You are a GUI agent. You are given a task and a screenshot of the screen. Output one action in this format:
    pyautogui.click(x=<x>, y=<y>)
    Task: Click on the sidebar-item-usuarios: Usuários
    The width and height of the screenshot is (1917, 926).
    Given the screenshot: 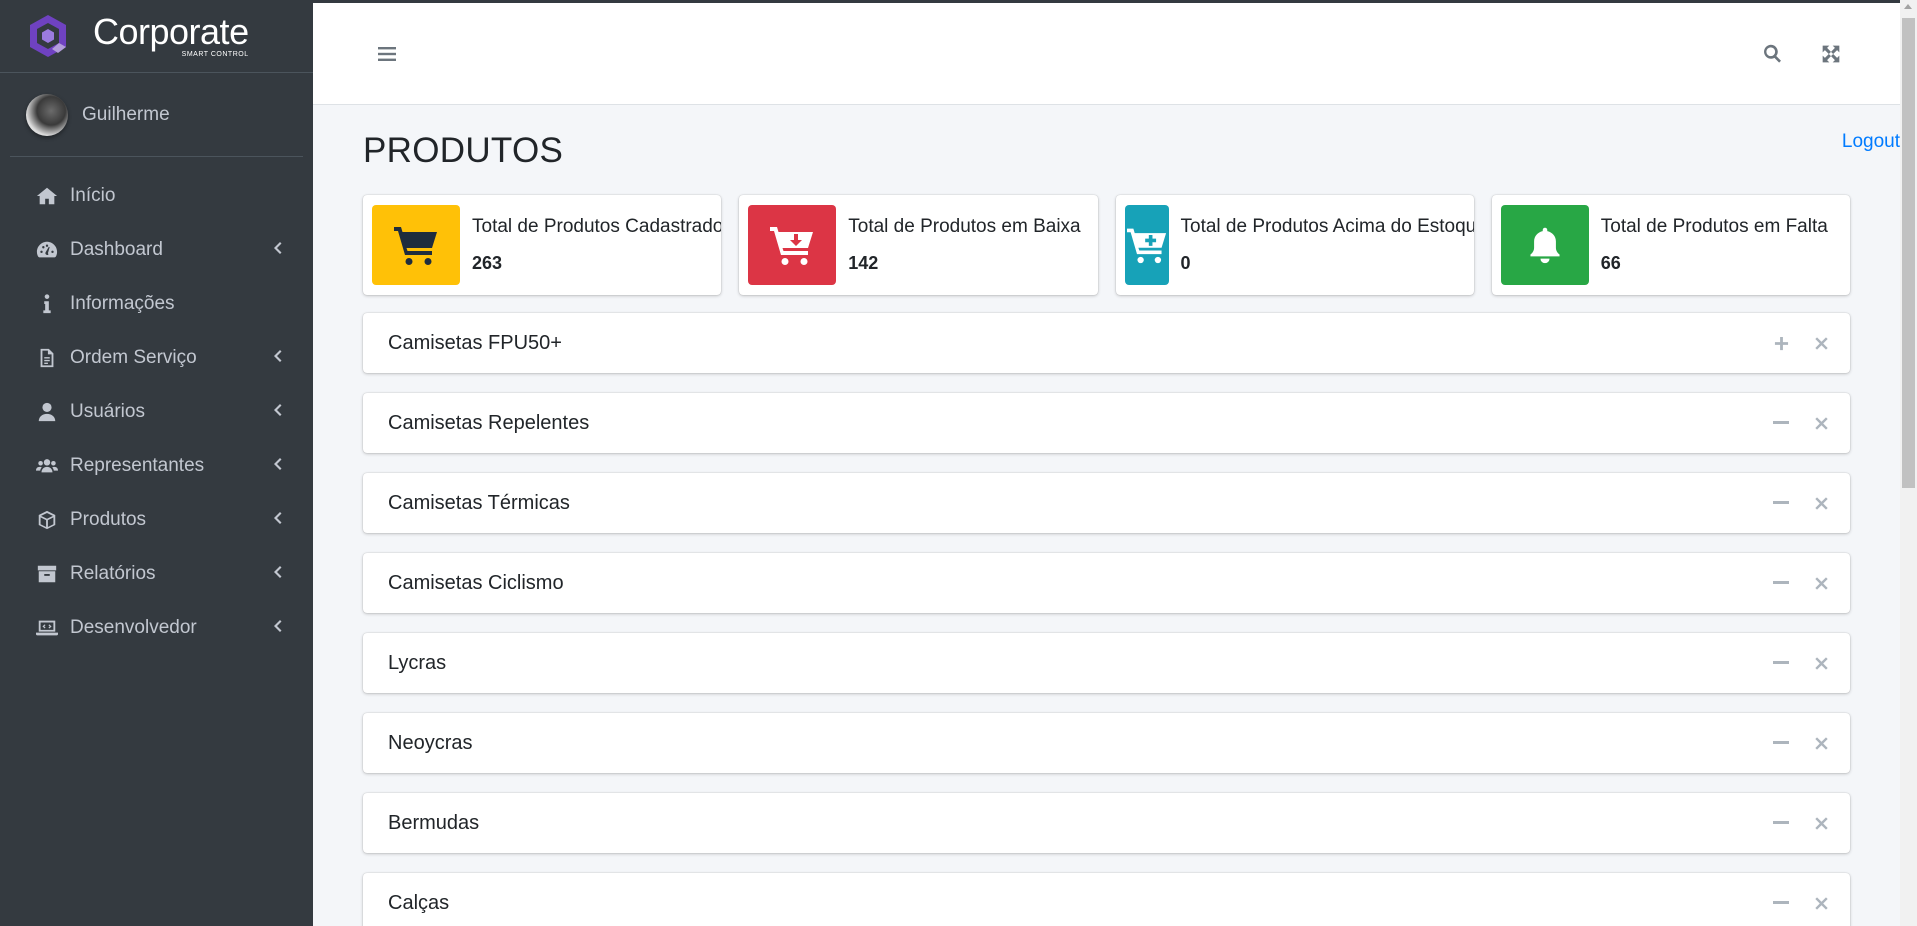 What is the action you would take?
    pyautogui.click(x=156, y=412)
    